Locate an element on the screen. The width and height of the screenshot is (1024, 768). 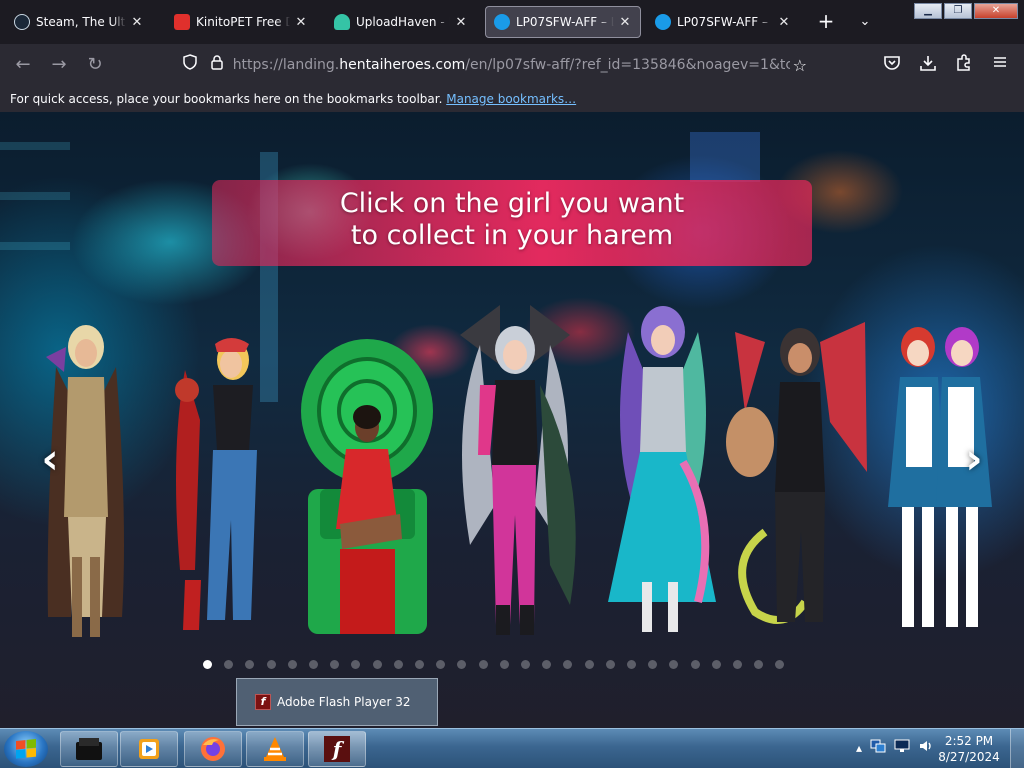
cloud-icon is located at coordinates (342, 22).